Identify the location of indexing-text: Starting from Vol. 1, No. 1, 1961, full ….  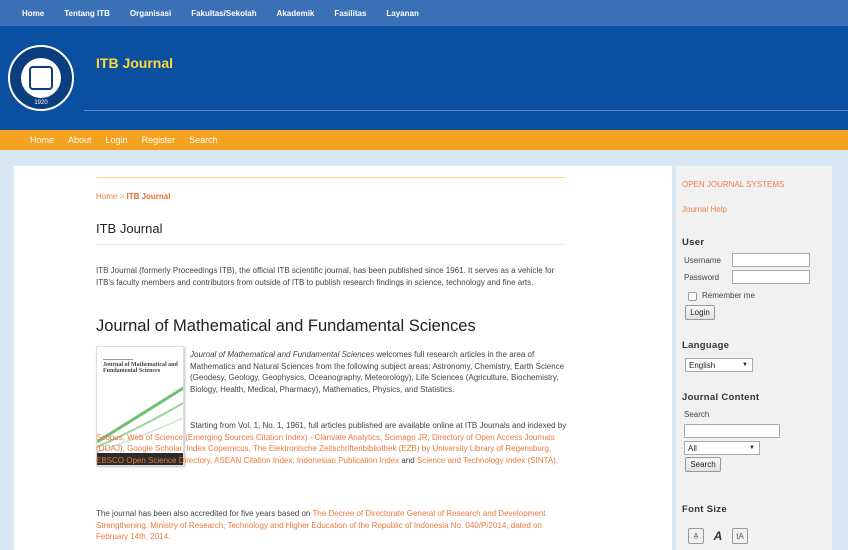
(331, 443).